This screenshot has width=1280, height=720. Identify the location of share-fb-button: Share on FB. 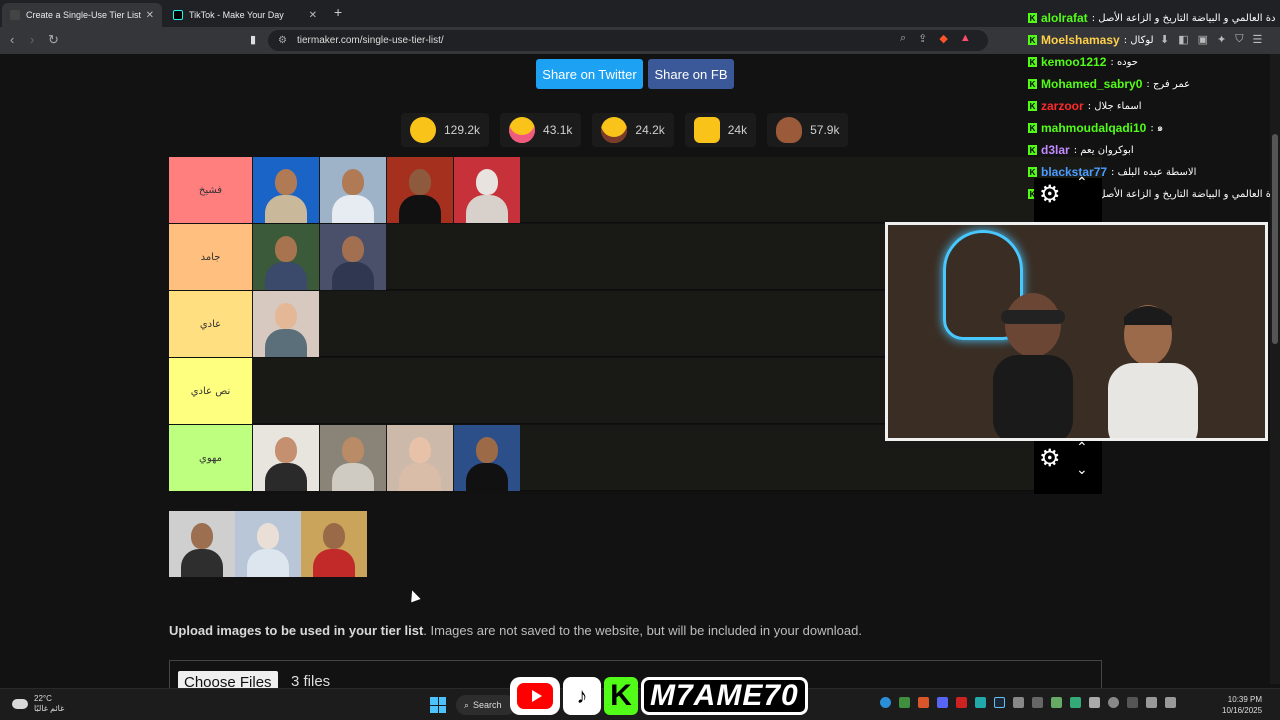
(691, 74).